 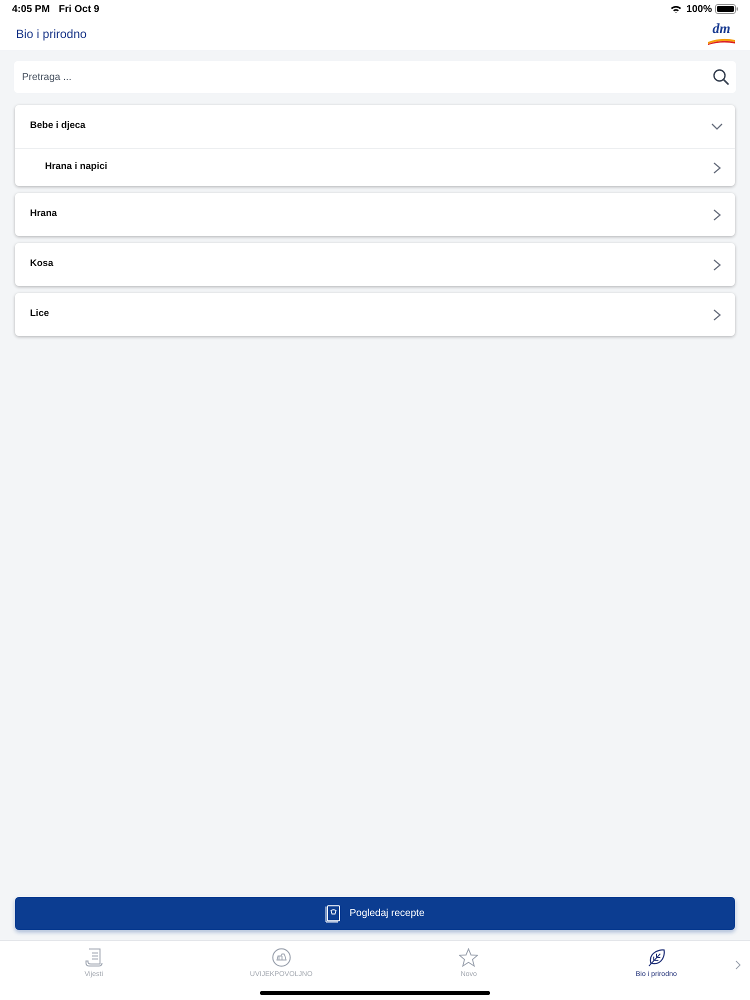 What do you see at coordinates (375, 913) in the screenshot?
I see `recipes-button: Pogledaj recepte` at bounding box center [375, 913].